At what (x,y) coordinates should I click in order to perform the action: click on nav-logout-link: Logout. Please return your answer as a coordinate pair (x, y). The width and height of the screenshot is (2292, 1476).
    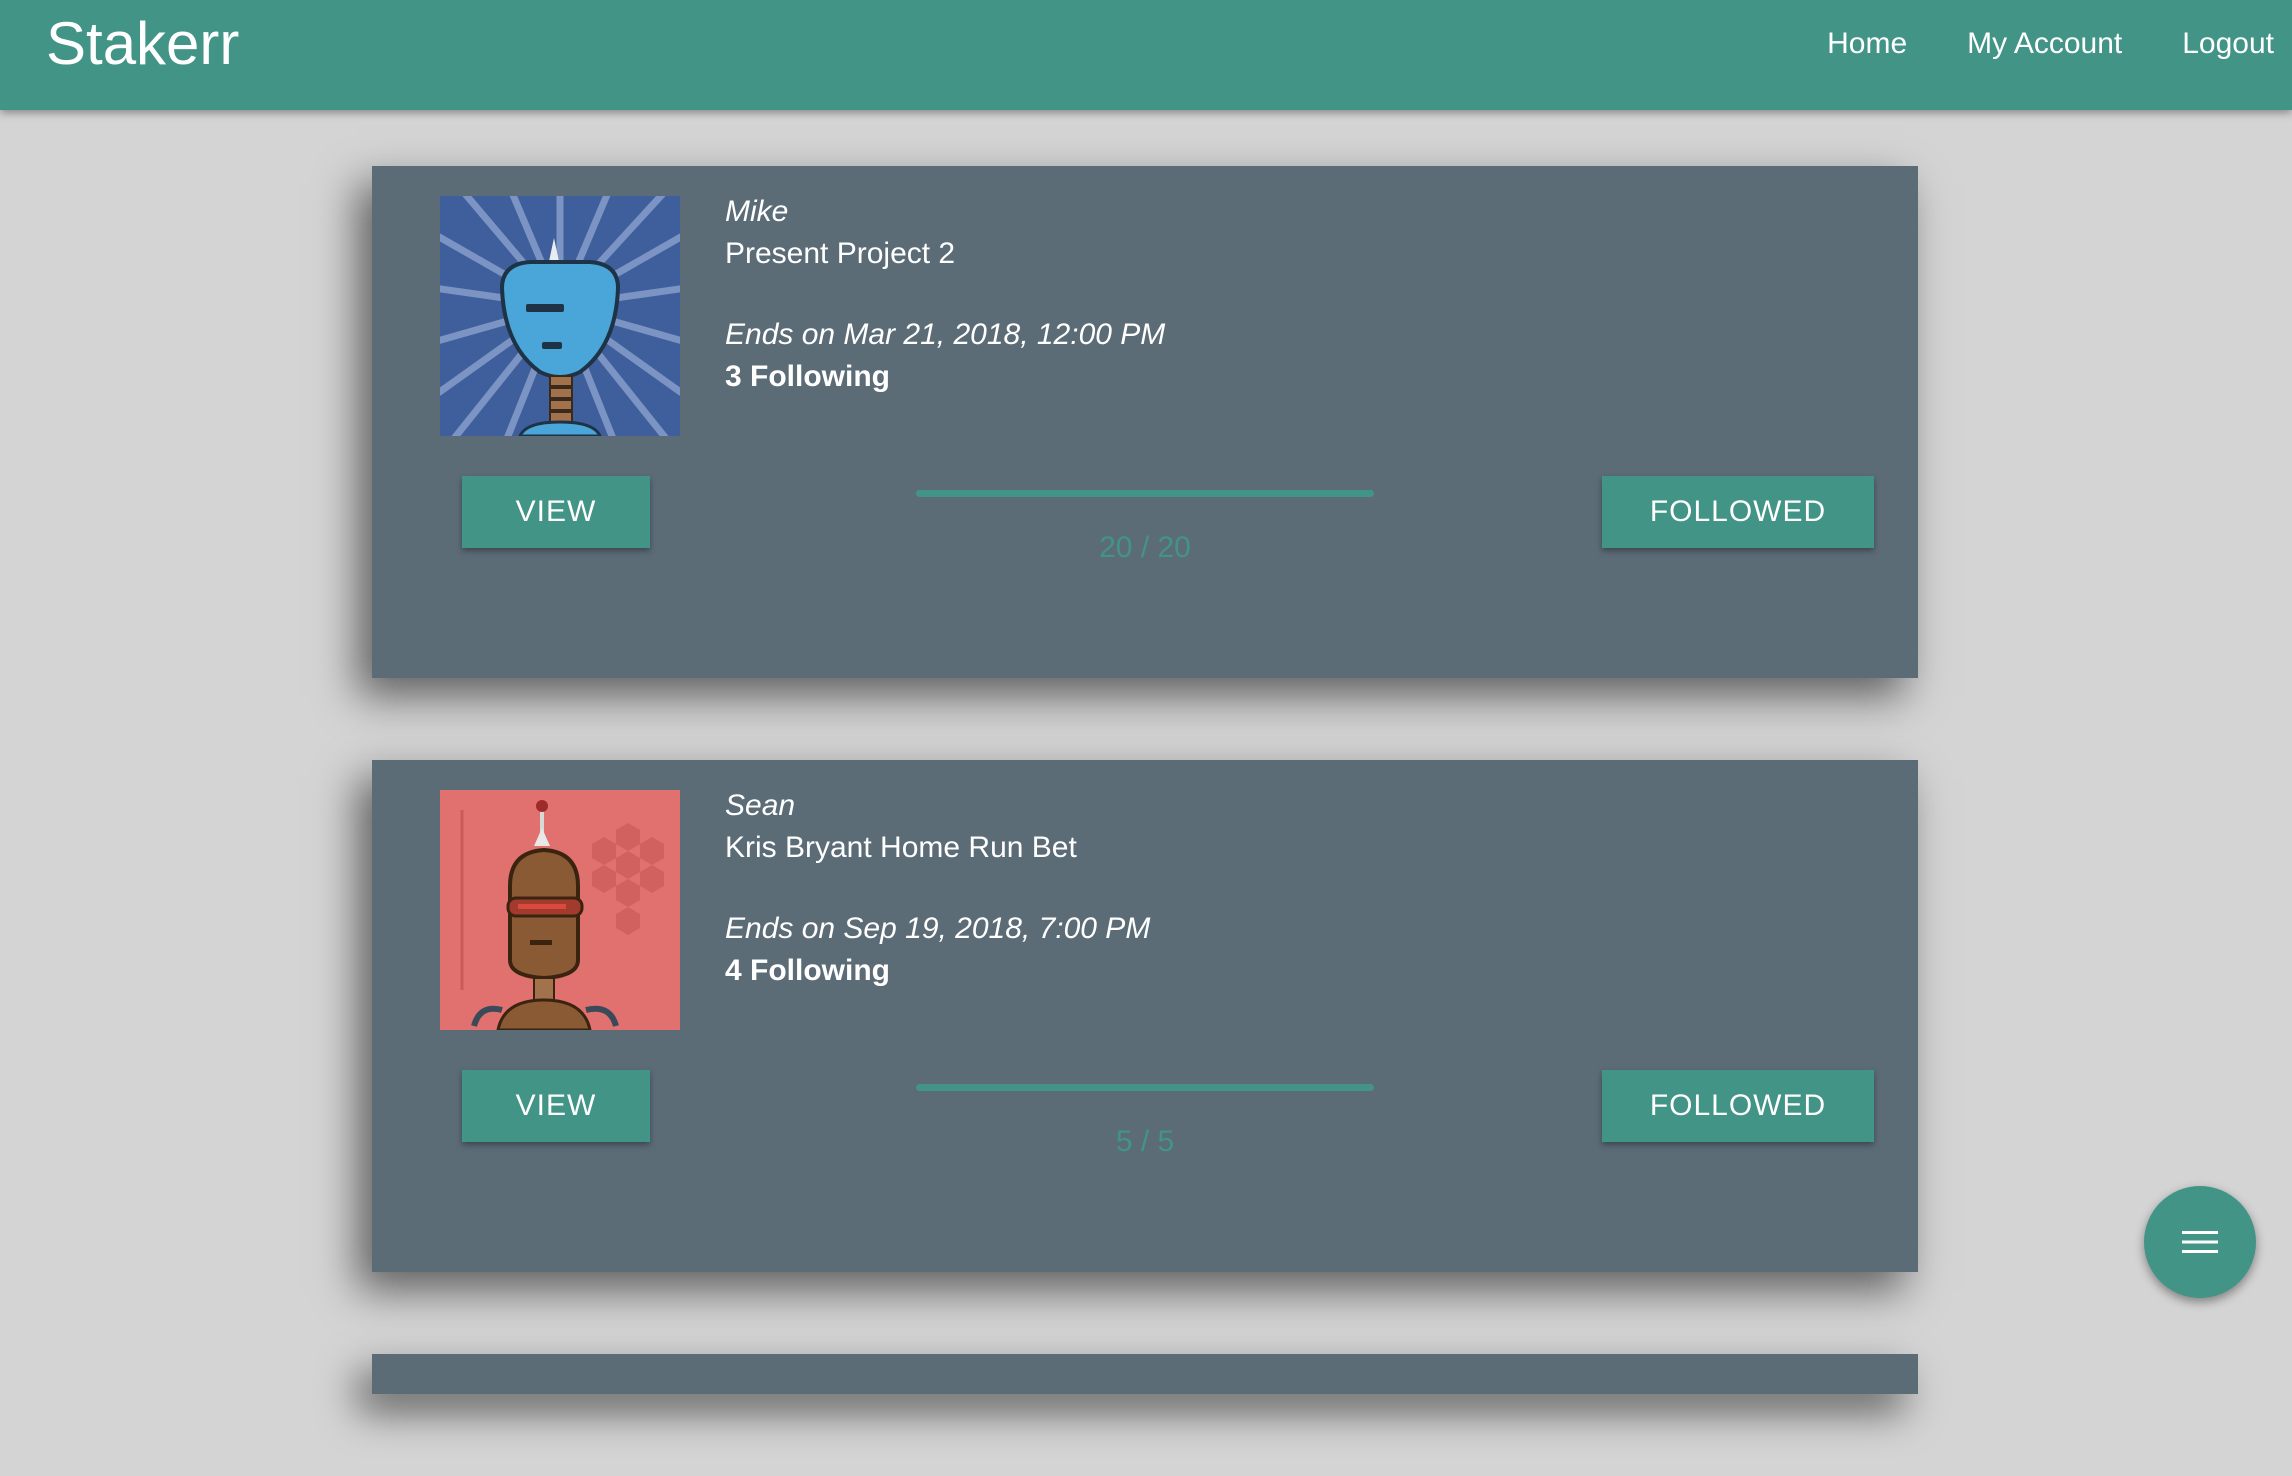
    Looking at the image, I should click on (2228, 44).